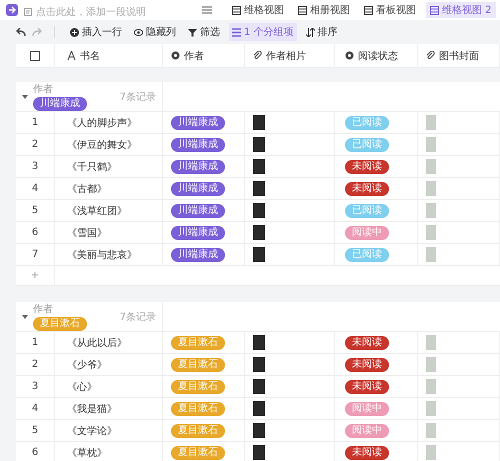  Describe the element at coordinates (102, 255) in the screenshot. I see `book-title: 《美丽与悲哀》` at that location.